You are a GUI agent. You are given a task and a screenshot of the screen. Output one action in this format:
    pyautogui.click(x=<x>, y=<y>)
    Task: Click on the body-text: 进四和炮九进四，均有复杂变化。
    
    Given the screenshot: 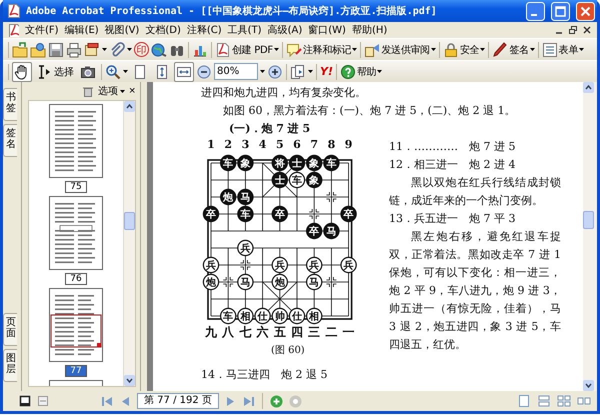 What is the action you would take?
    pyautogui.click(x=284, y=93)
    